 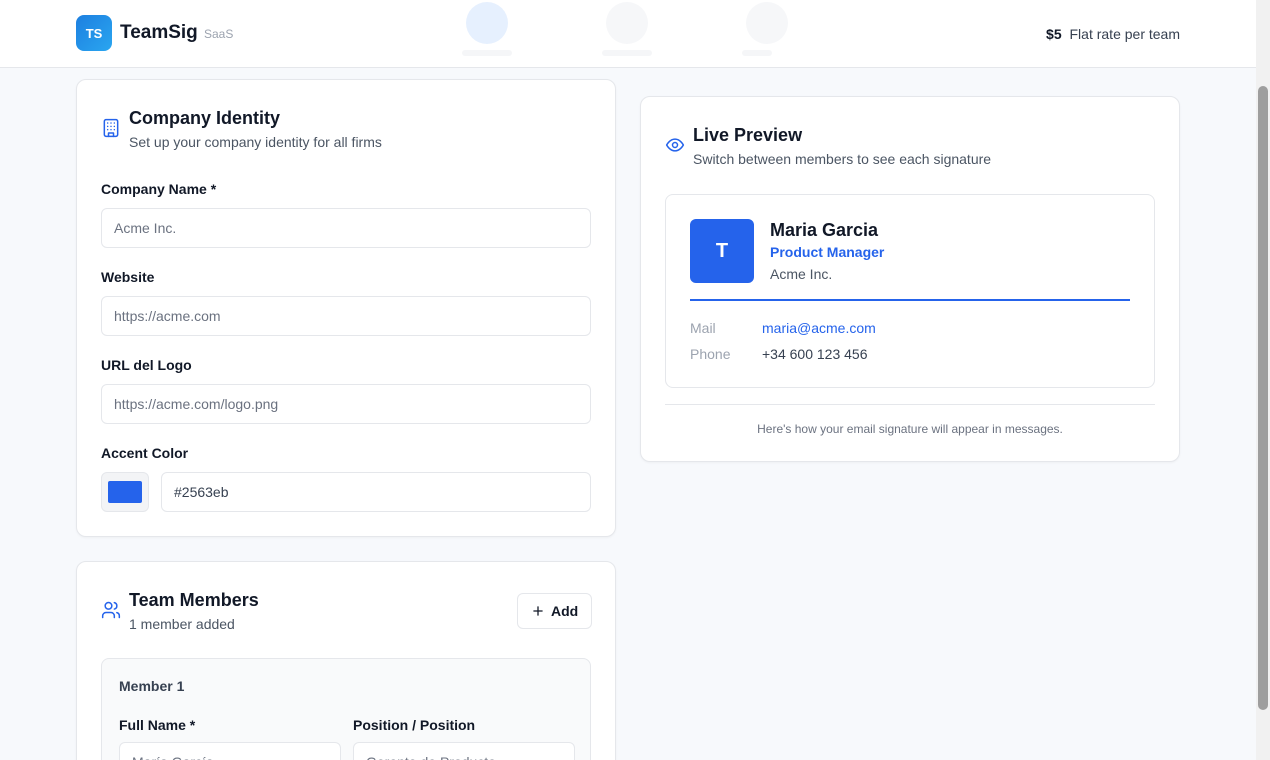 I want to click on step-indicator, so click(x=630, y=34).